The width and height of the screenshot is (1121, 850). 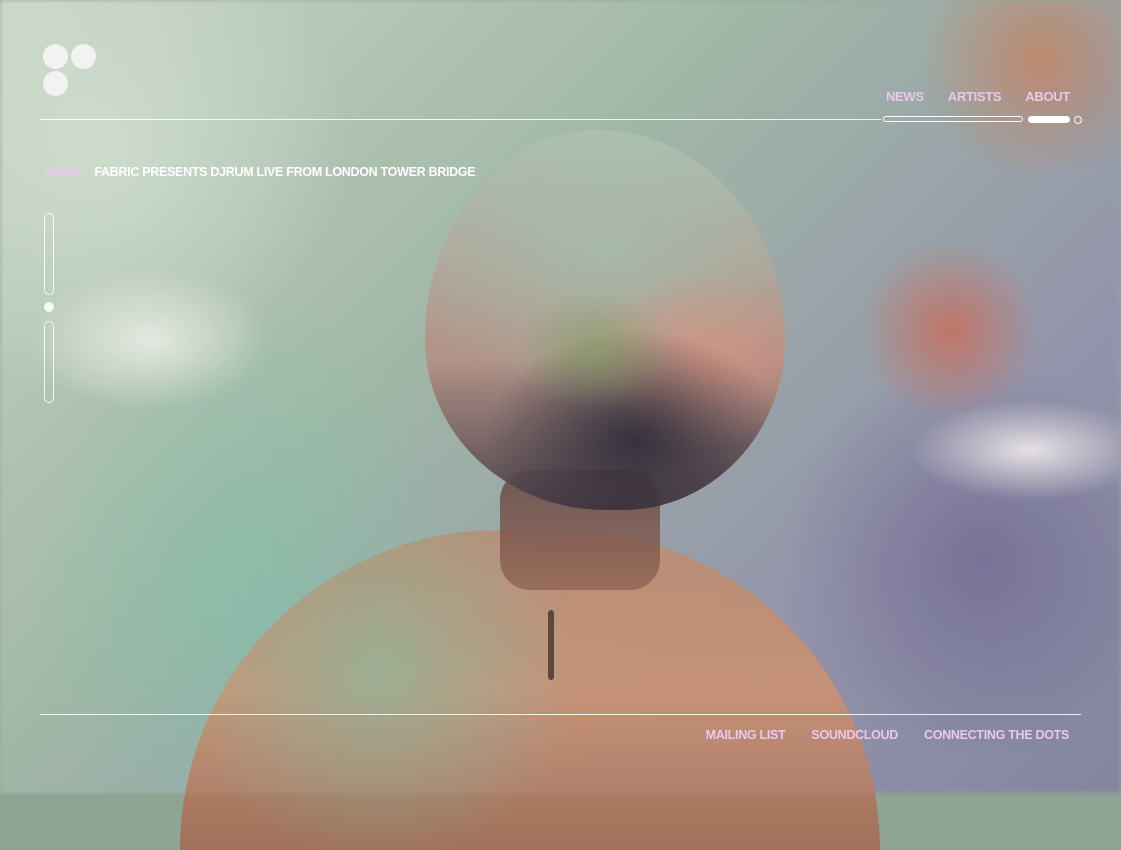 I want to click on nav-indicator-track, so click(x=953, y=119).